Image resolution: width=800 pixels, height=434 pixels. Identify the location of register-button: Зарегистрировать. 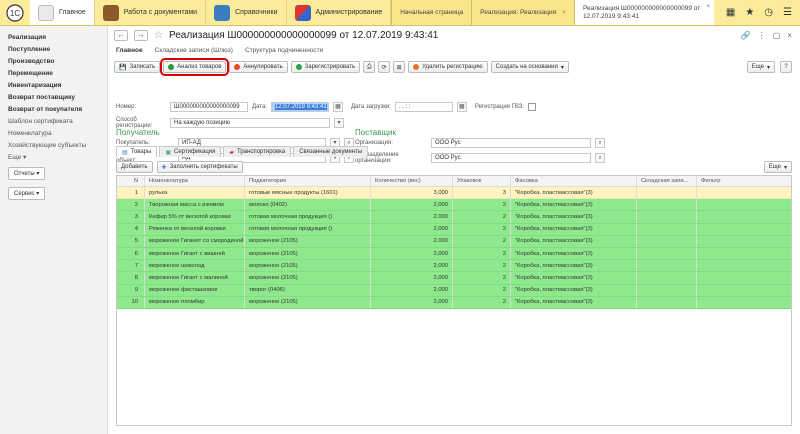
(325, 67).